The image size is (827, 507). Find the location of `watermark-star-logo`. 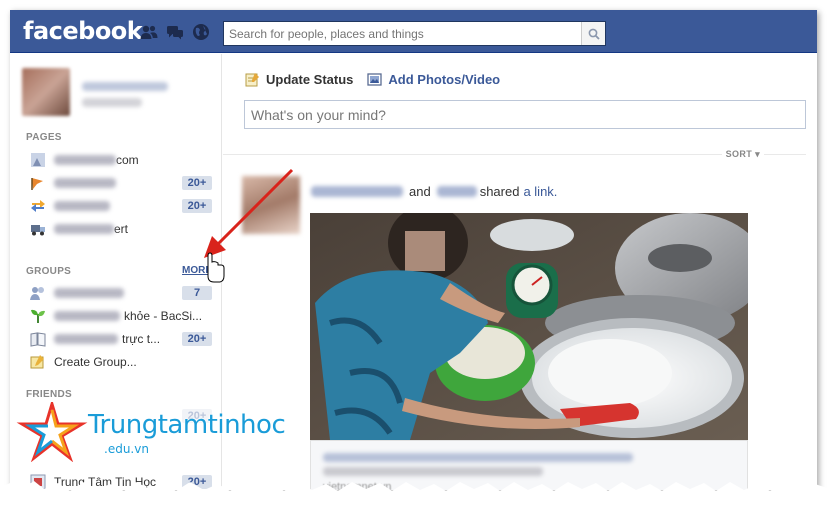

watermark-star-logo is located at coordinates (52, 432).